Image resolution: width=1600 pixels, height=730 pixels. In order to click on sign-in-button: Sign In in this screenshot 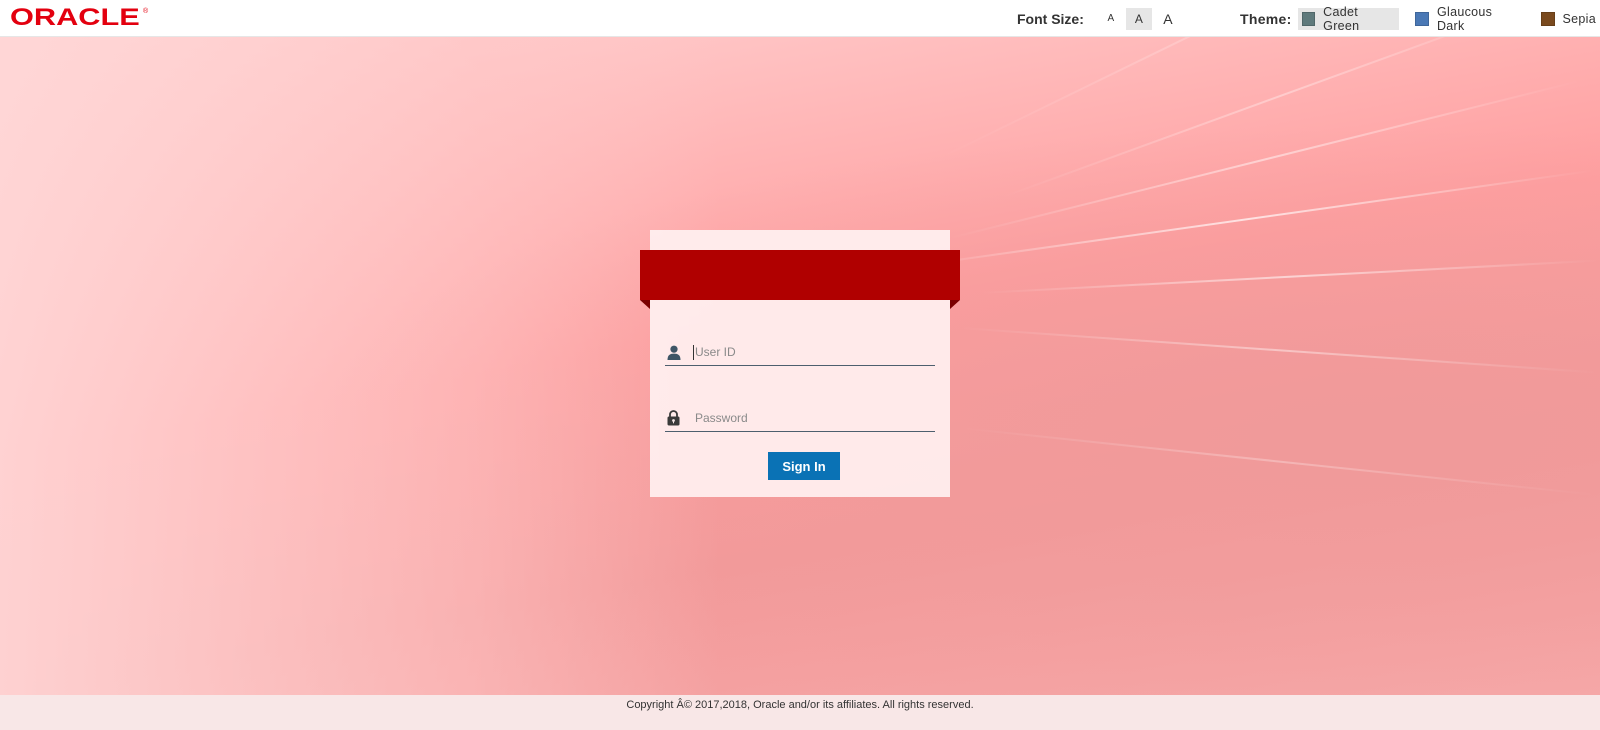, I will do `click(804, 466)`.